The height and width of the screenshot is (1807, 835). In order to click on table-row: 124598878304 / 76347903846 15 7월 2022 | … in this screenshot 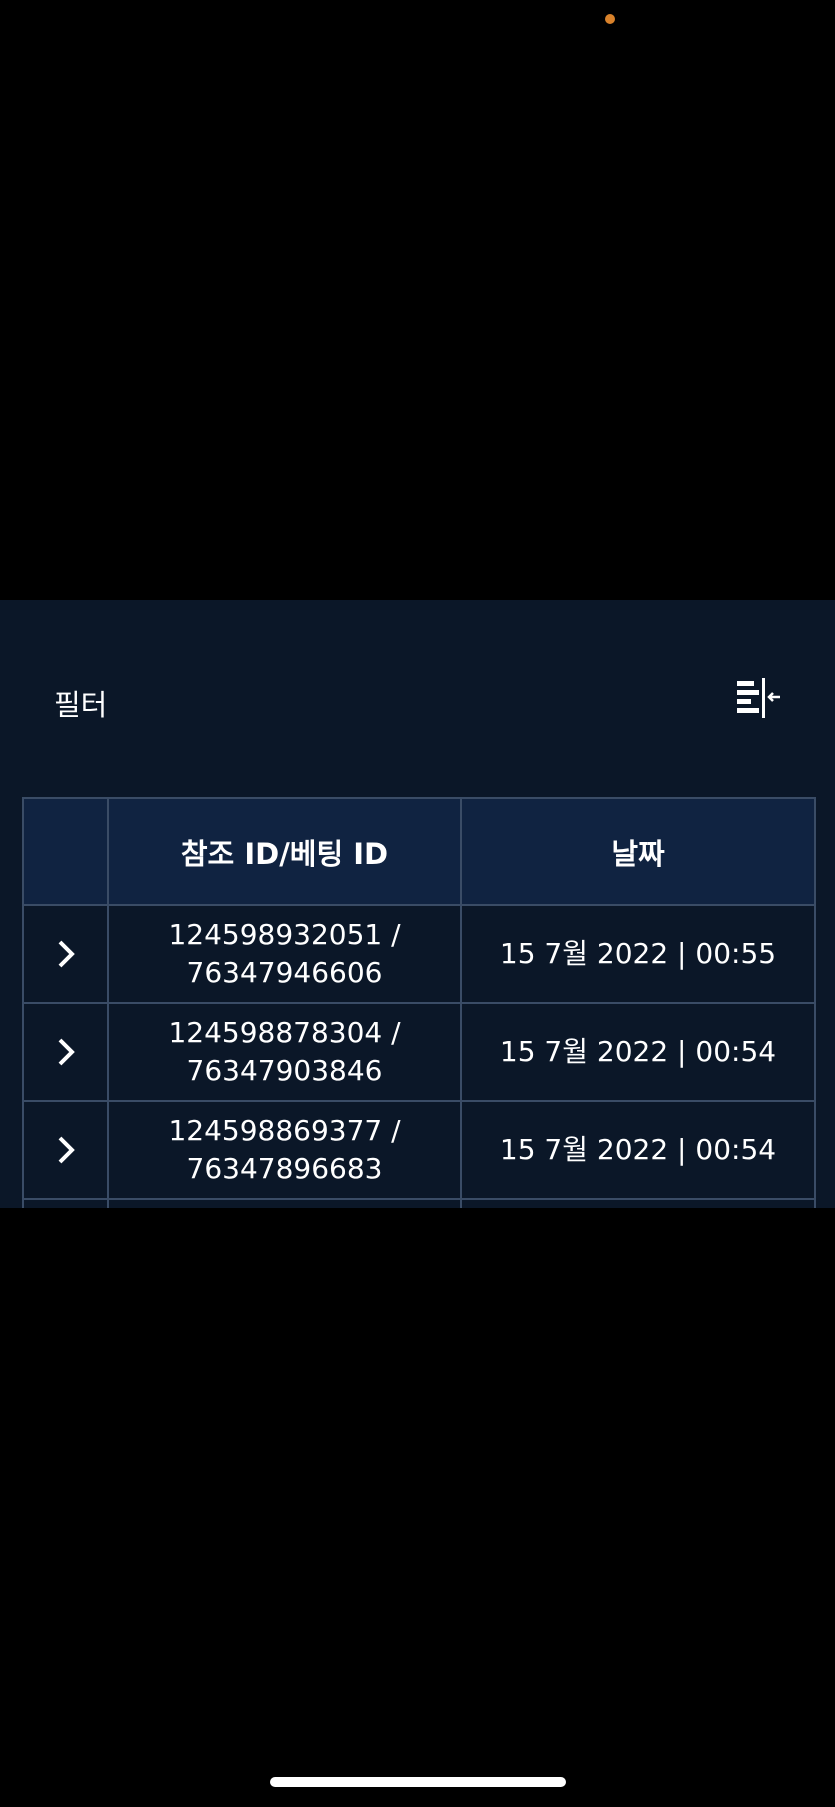, I will do `click(419, 1052)`.